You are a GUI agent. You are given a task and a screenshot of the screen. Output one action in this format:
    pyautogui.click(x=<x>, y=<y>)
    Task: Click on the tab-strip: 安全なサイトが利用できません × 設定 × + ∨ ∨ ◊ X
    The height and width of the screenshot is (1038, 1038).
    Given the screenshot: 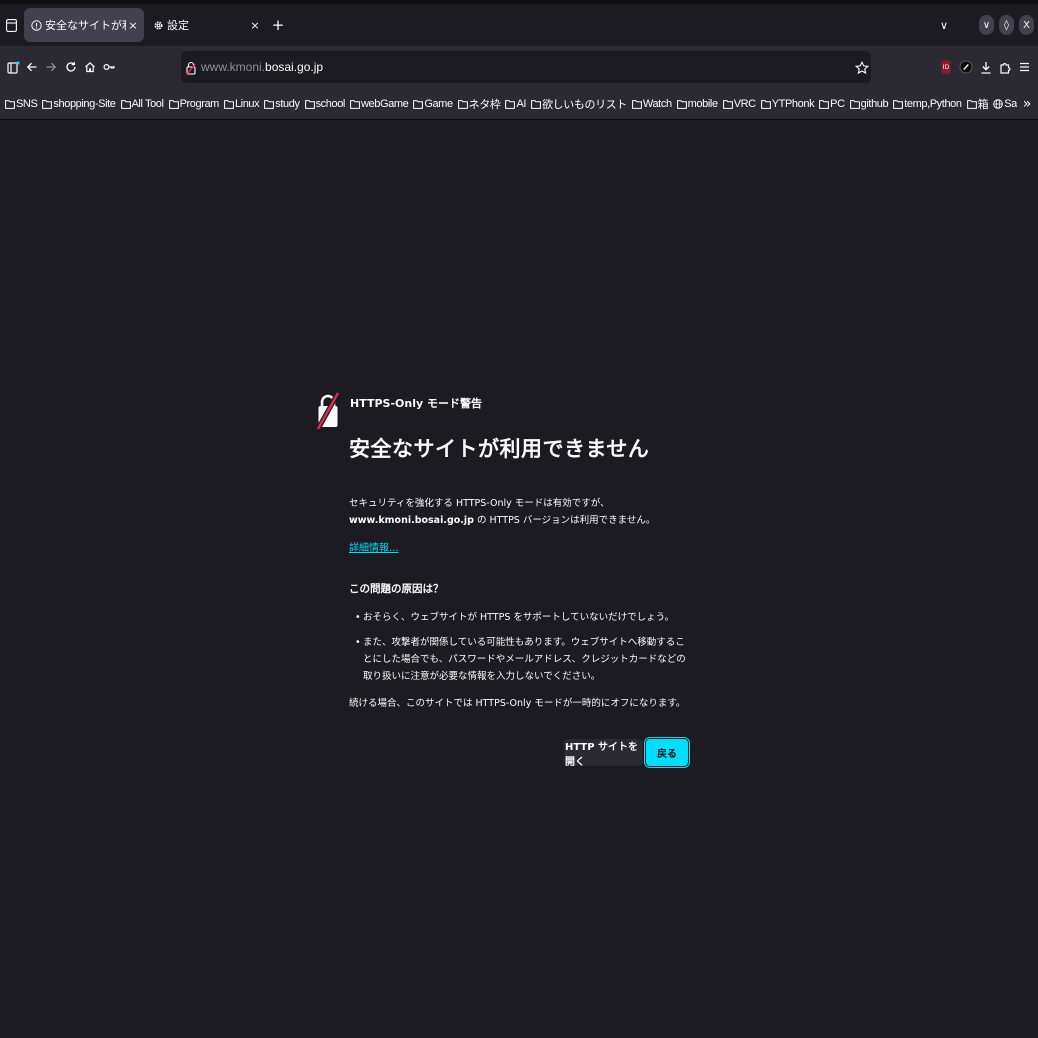 What is the action you would take?
    pyautogui.click(x=519, y=23)
    